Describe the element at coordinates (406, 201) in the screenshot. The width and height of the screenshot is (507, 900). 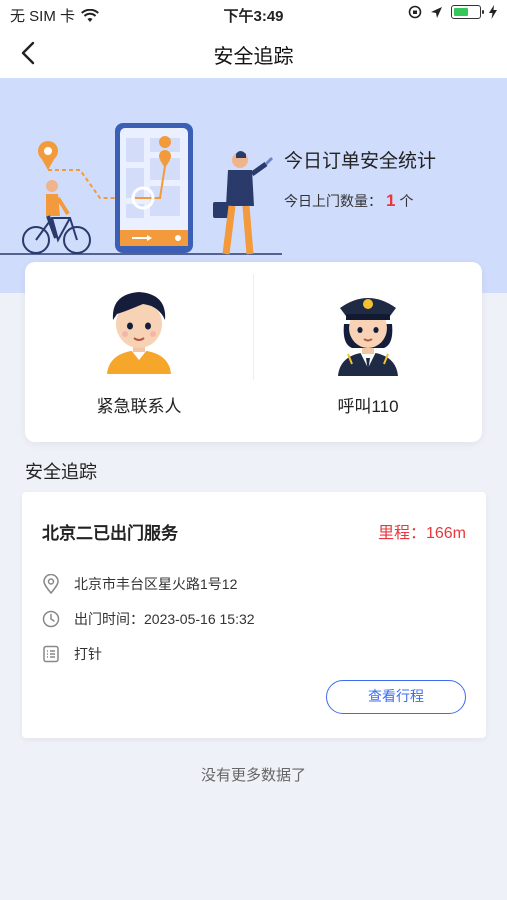
I see `visits-unit: 个` at that location.